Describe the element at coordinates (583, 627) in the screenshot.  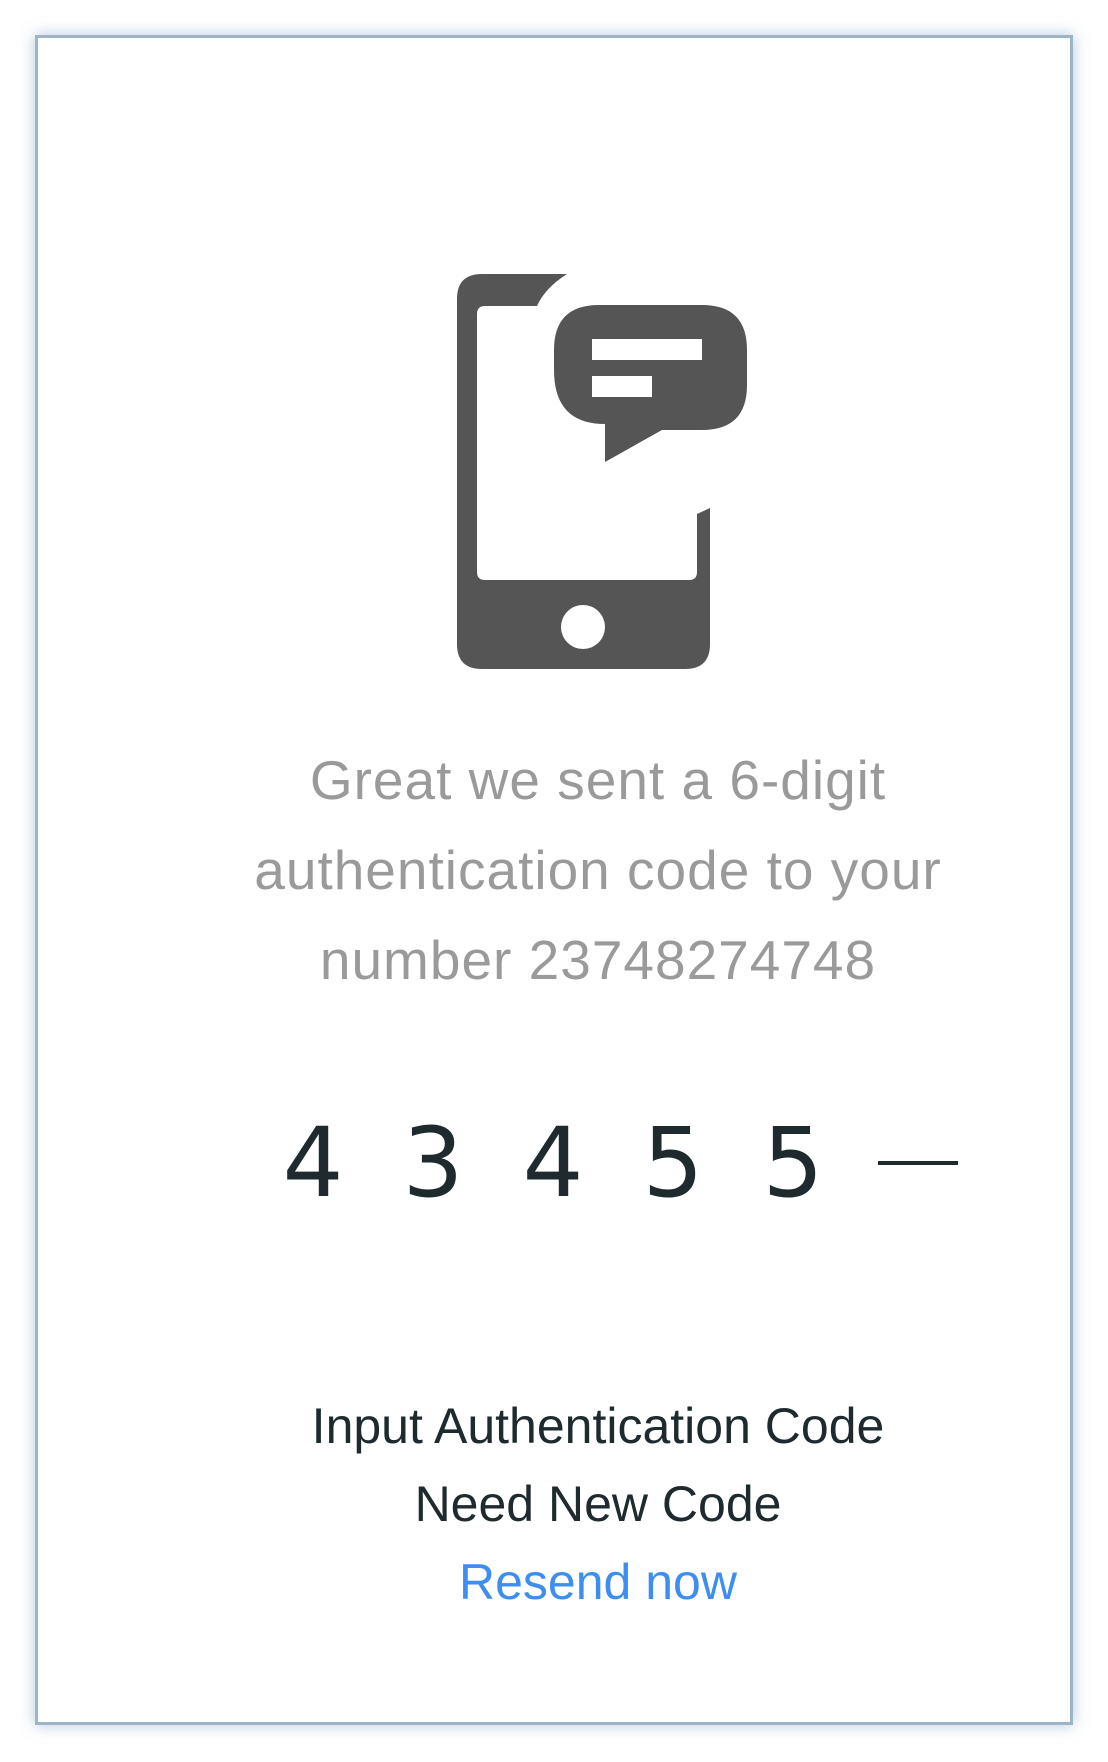
I see `home-button-icon` at that location.